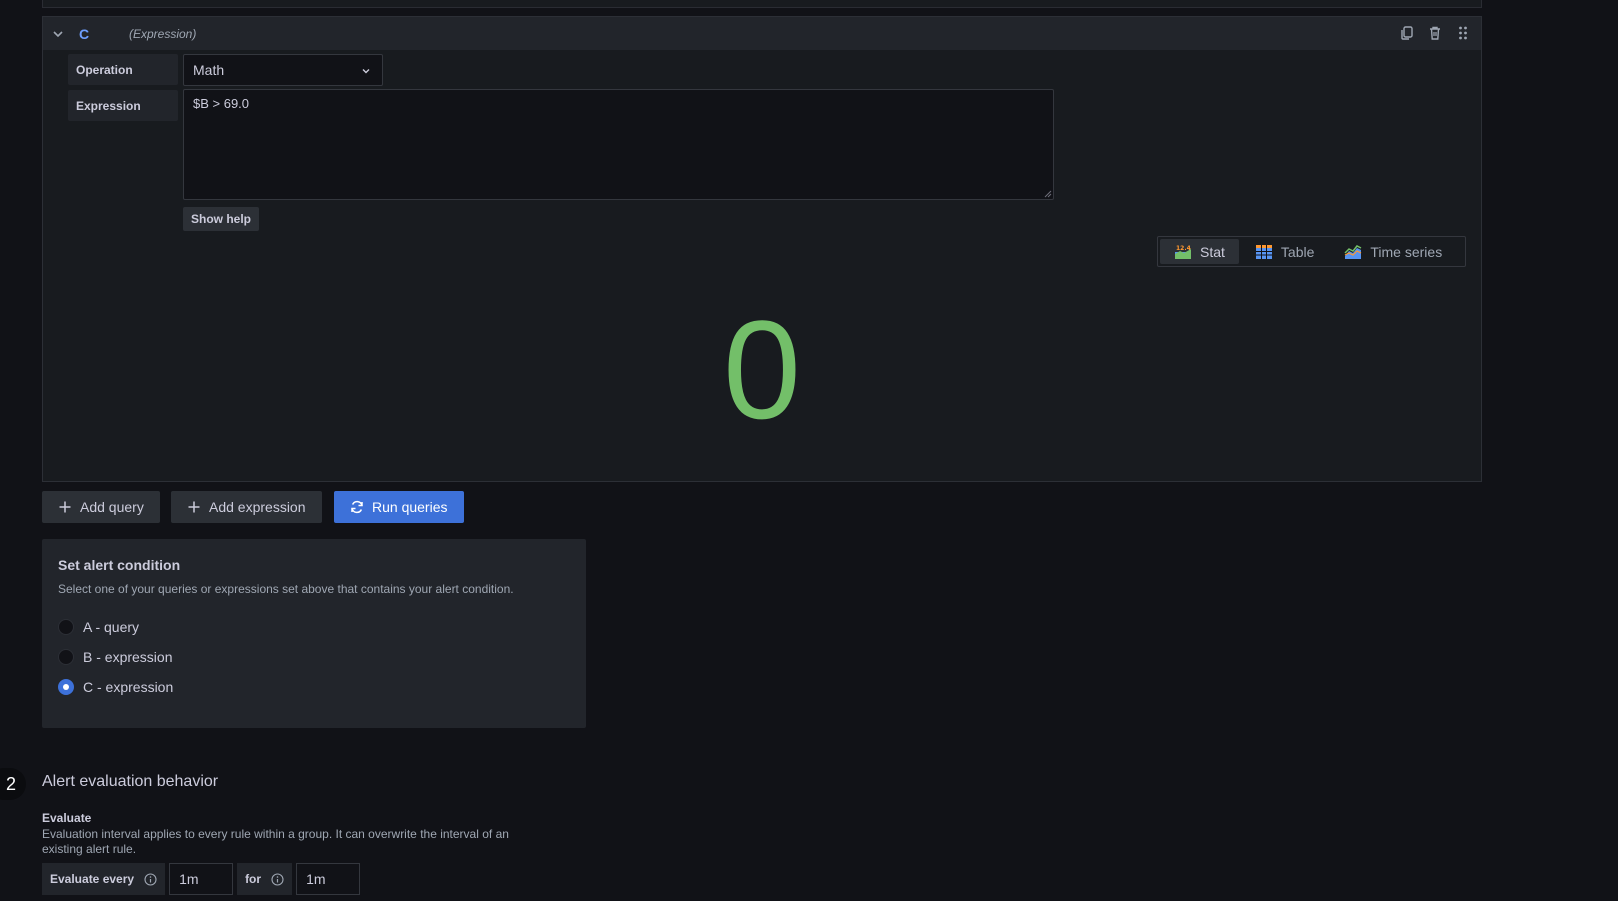 Image resolution: width=1618 pixels, height=901 pixels. What do you see at coordinates (1406, 251) in the screenshot?
I see `viz-option-label: Time series` at bounding box center [1406, 251].